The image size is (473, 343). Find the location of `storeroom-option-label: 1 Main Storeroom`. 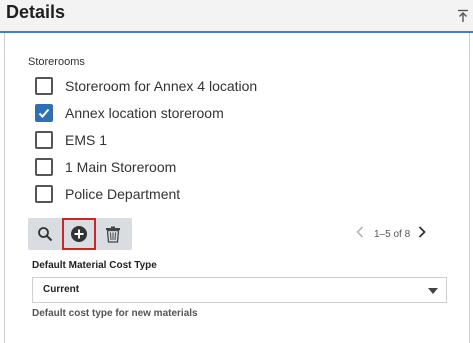

storeroom-option-label: 1 Main Storeroom is located at coordinates (121, 167).